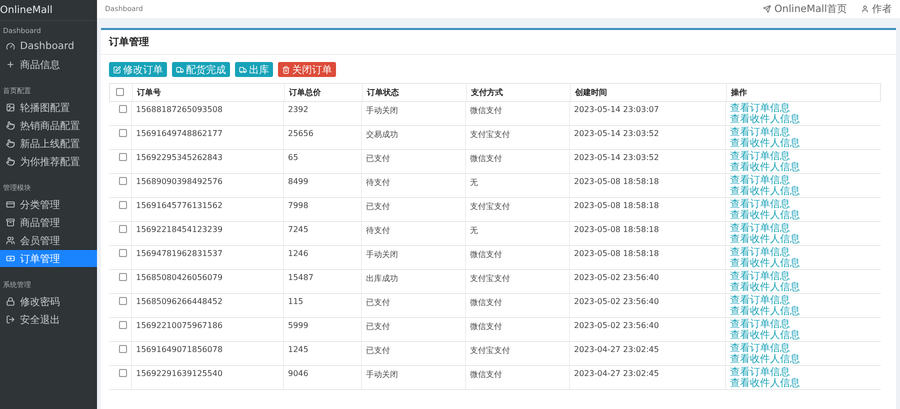 The image size is (900, 409). What do you see at coordinates (647, 113) in the screenshot?
I see `table-cell: 2023-05-14 23:03:07` at bounding box center [647, 113].